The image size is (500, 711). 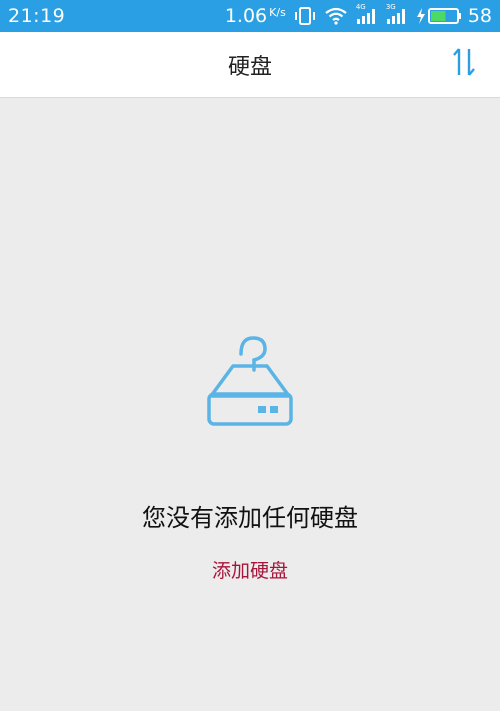 I want to click on status-indicators: 1.06 K/s 4G 3G 58, so click(x=358, y=15).